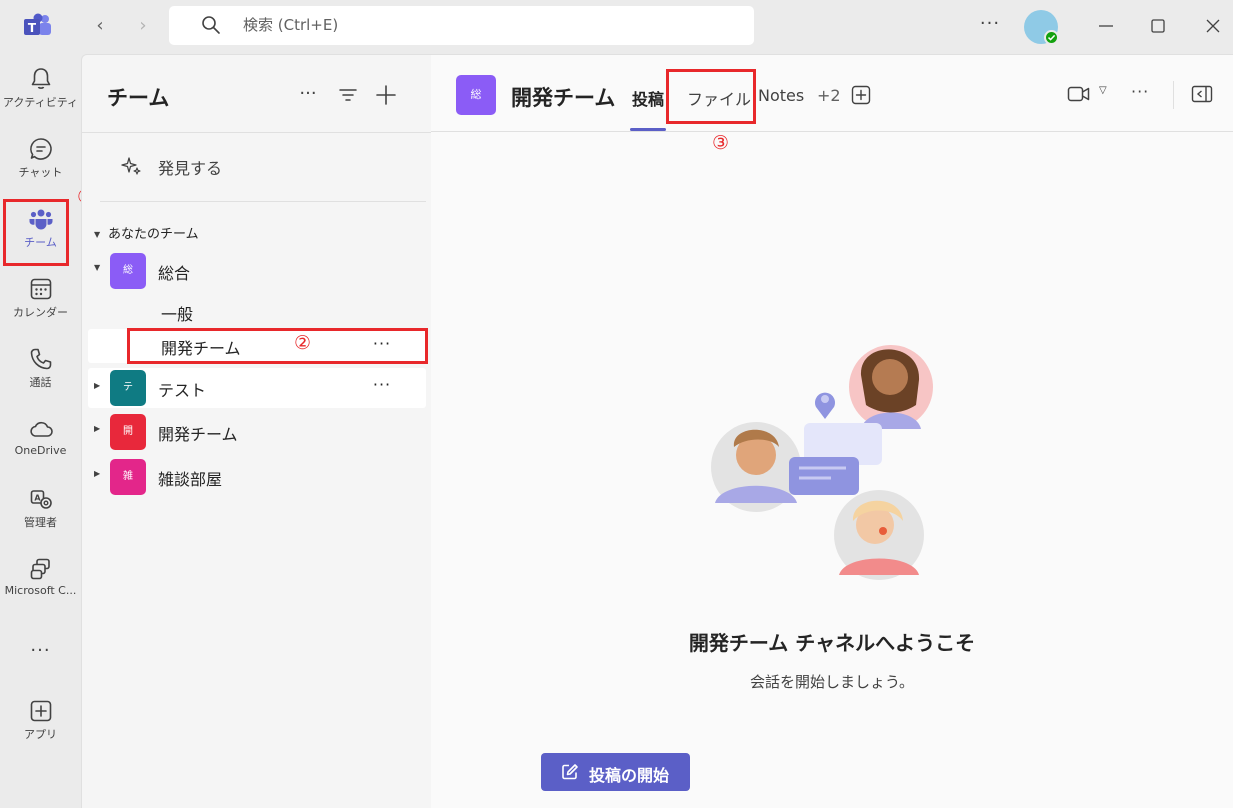 This screenshot has height=808, width=1233. I want to click on team-name: 雑談部屋, so click(190, 479).